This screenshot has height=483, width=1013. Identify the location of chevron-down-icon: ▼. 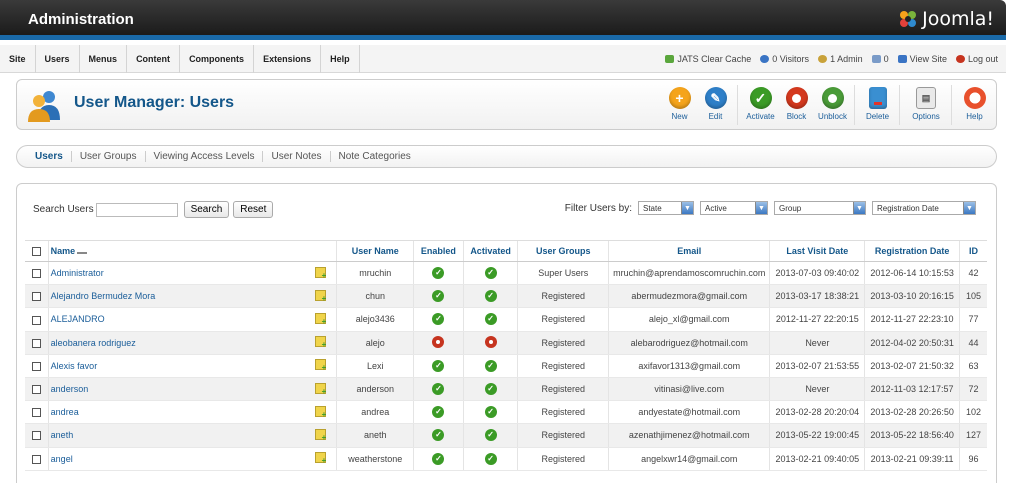
(969, 208).